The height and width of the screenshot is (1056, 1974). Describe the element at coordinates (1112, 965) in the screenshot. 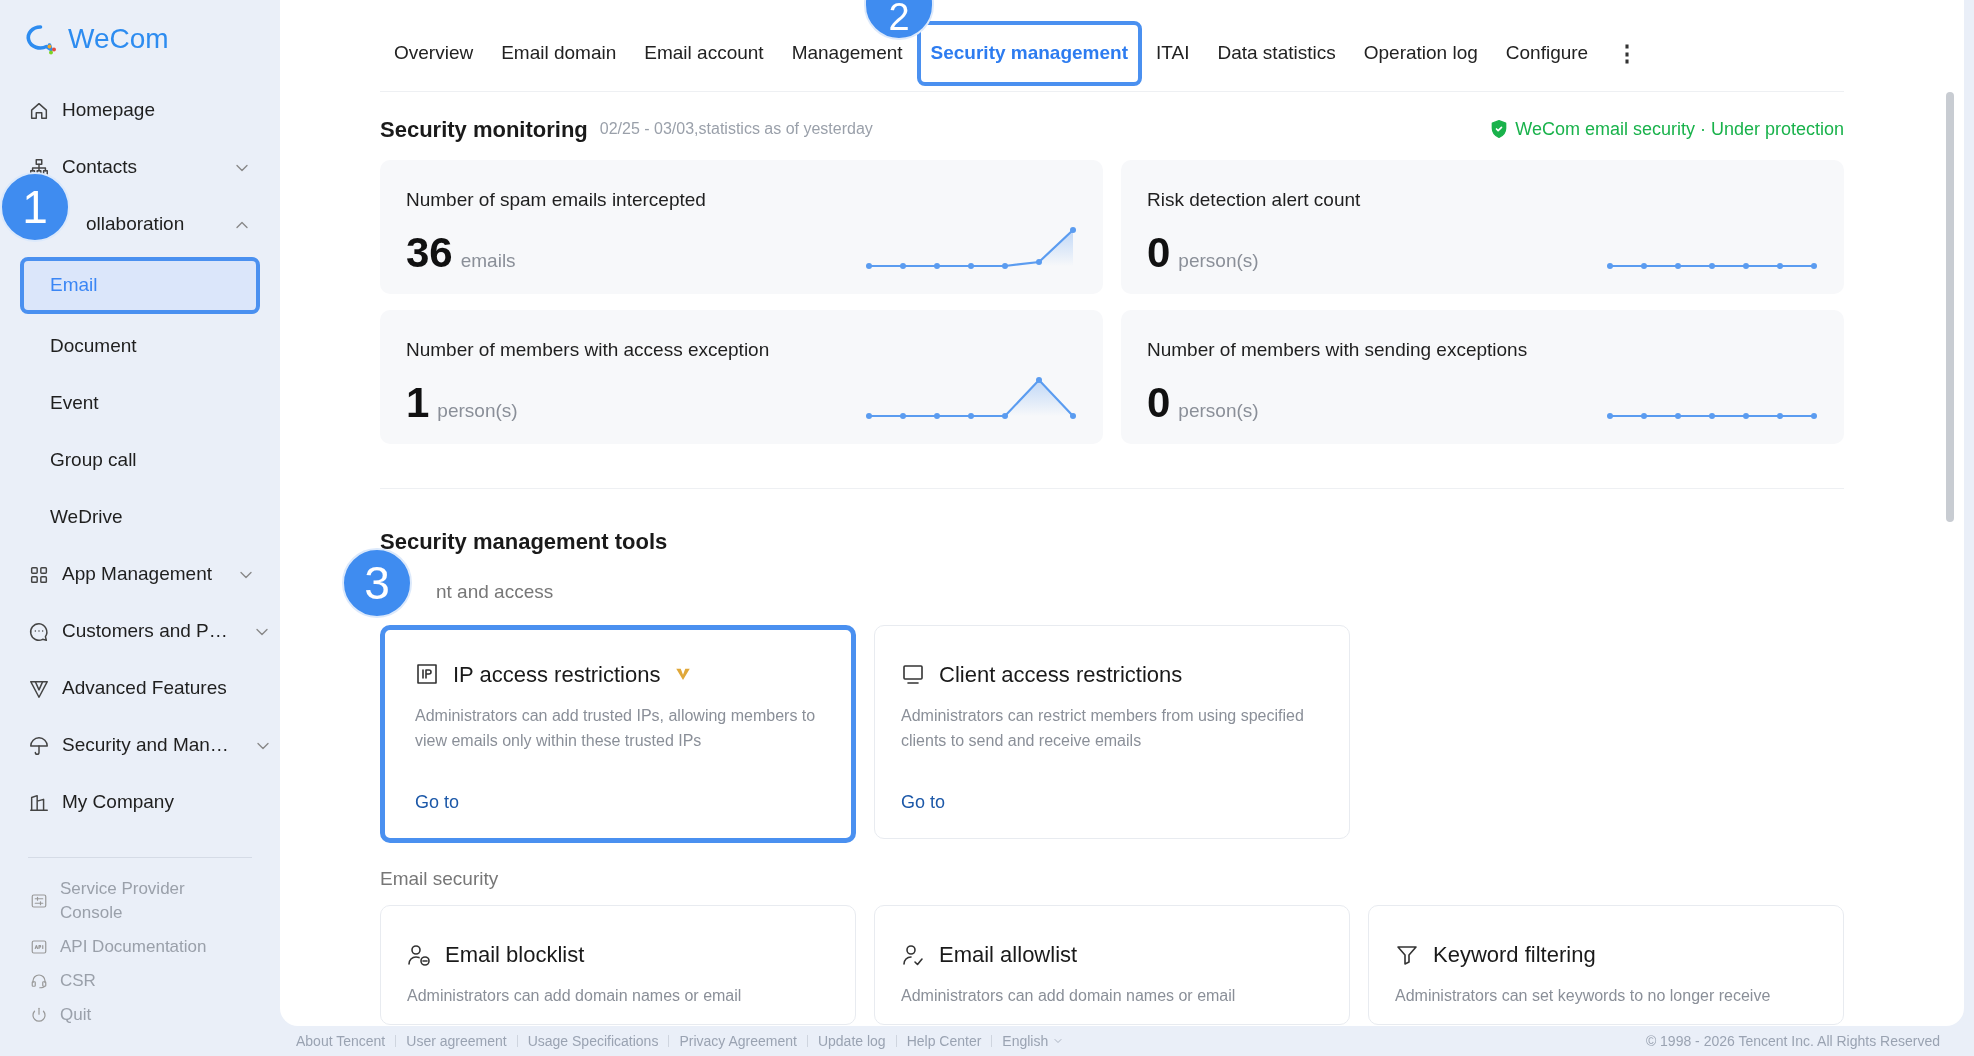

I see `tool-card: Email allowlist Administrators can add domain names or email` at that location.